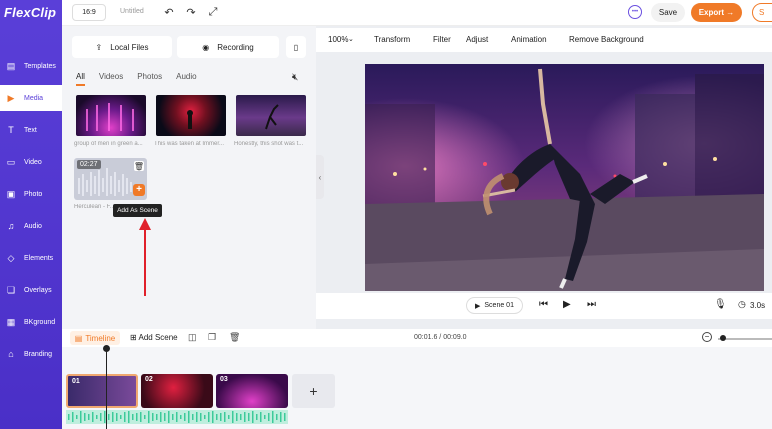 The width and height of the screenshot is (772, 429). What do you see at coordinates (191, 12) in the screenshot?
I see `redo-icon: ↷` at bounding box center [191, 12].